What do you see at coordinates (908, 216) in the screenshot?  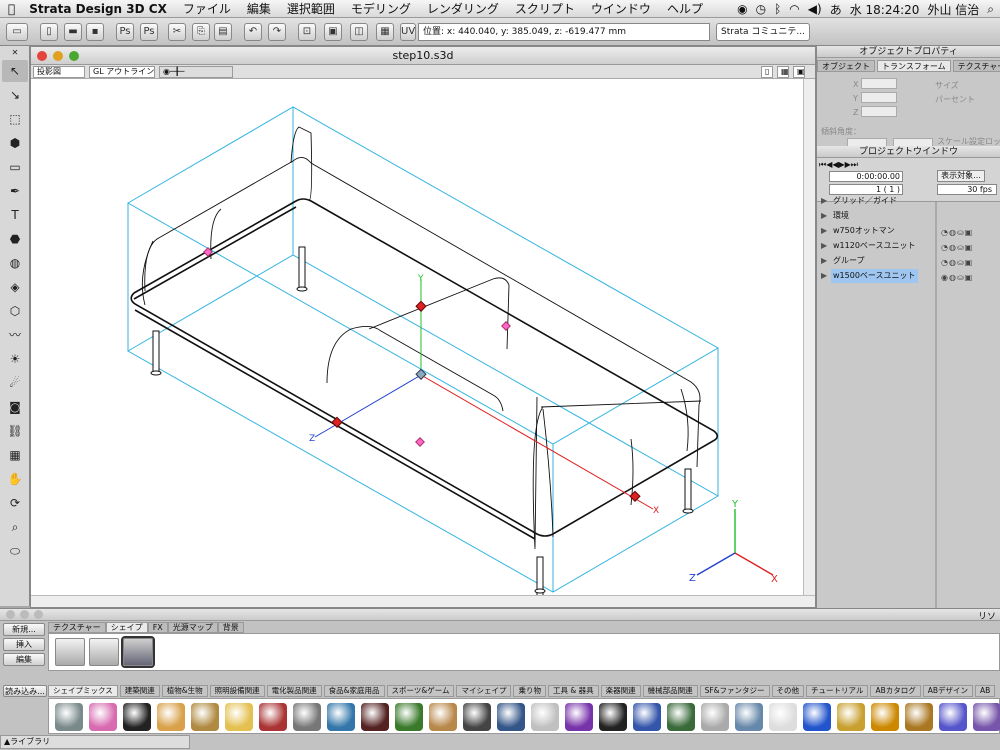 I see `list-item: ▶ 環境` at bounding box center [908, 216].